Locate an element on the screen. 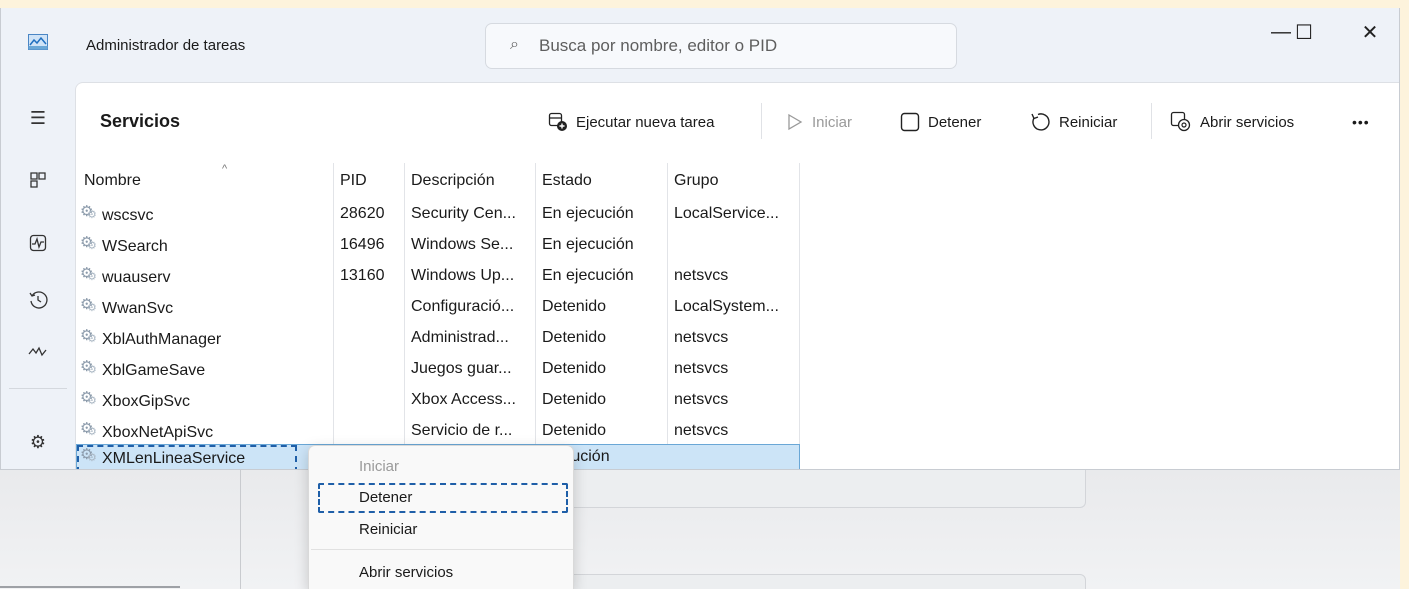  play-icon is located at coordinates (795, 122).